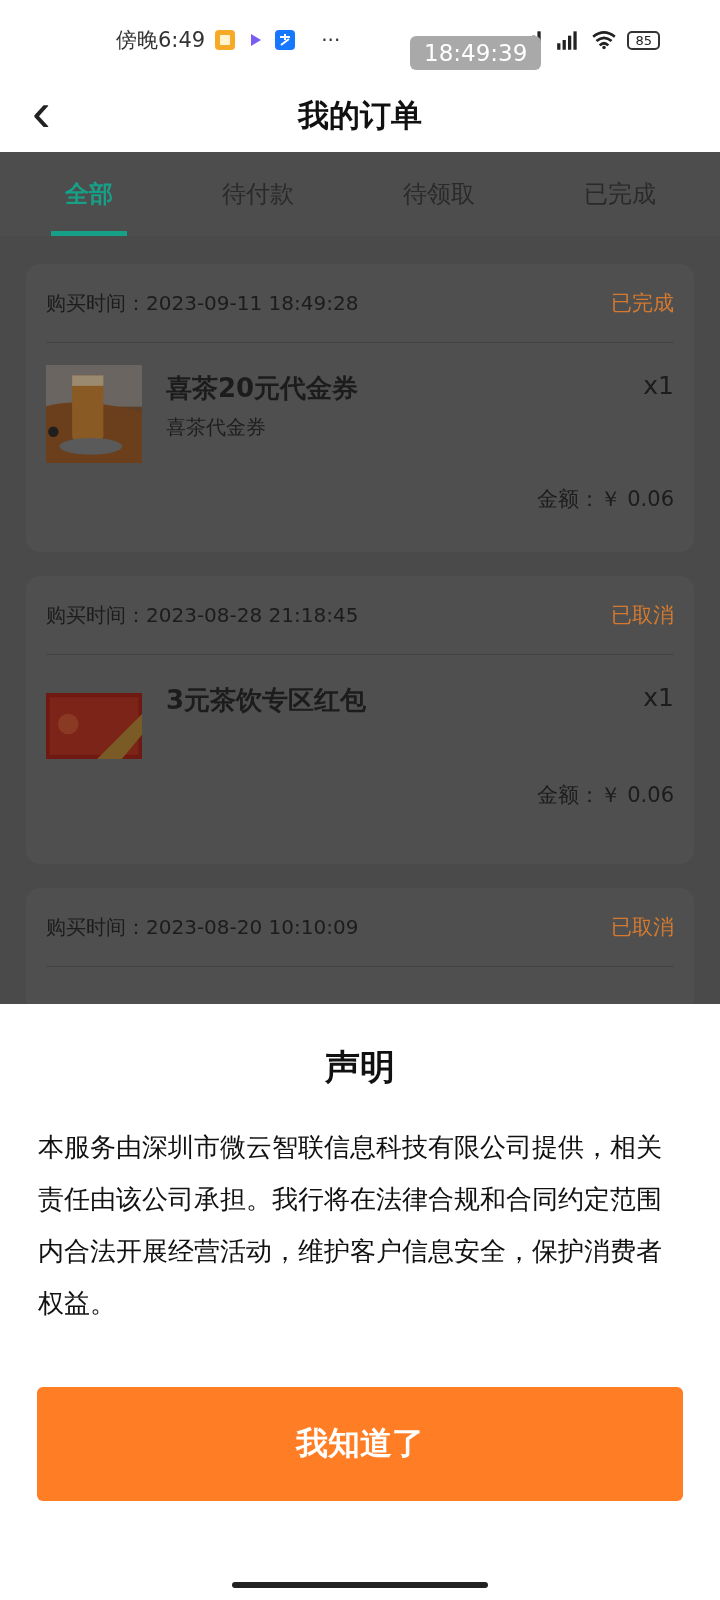 The width and height of the screenshot is (720, 1600). I want to click on order-status: 已完成, so click(642, 303).